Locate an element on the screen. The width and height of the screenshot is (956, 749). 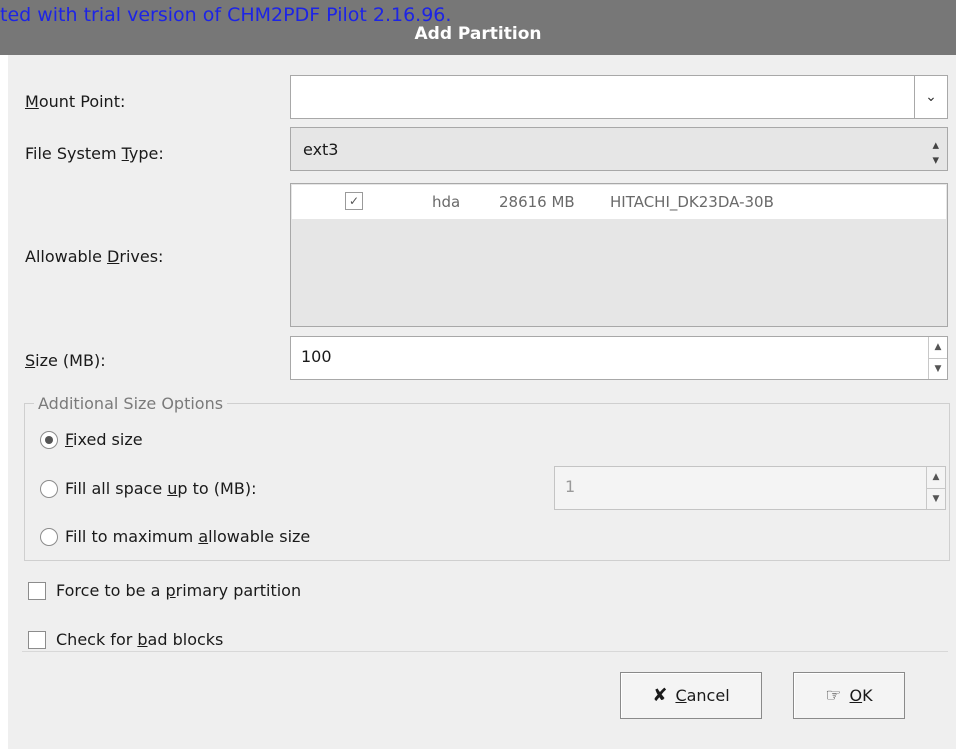
window-title: Add Partition is located at coordinates (478, 34).